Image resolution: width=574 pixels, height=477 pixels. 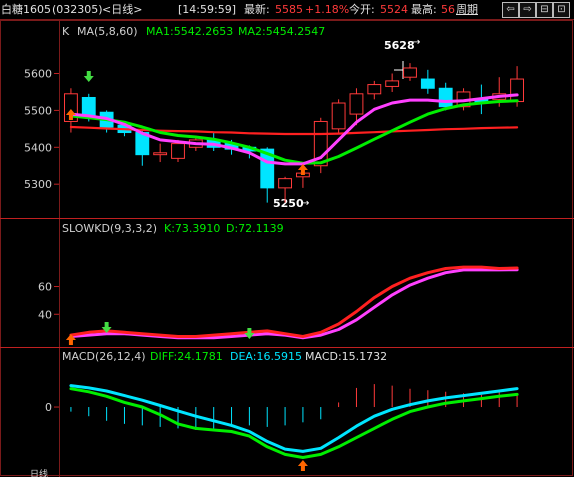 I want to click on cycle-link: 周期, so click(x=467, y=9).